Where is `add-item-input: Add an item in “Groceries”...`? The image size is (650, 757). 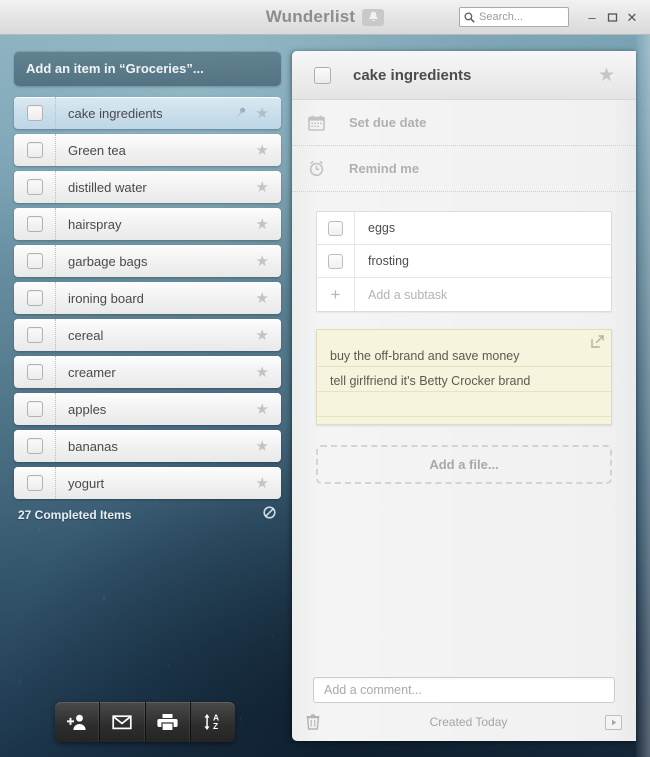 add-item-input: Add an item in “Groceries”... is located at coordinates (147, 68).